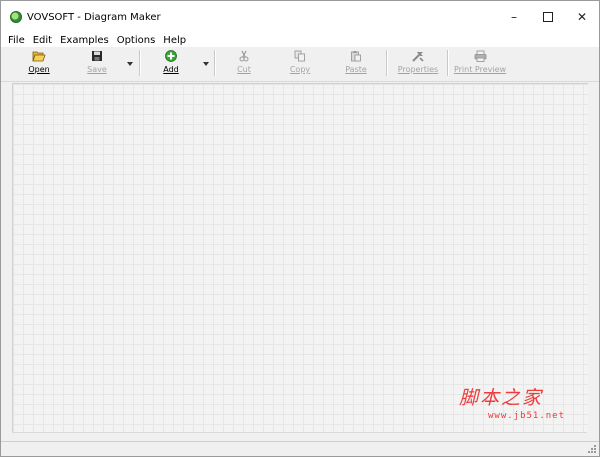  What do you see at coordinates (244, 64) in the screenshot?
I see `cut-button: Cut` at bounding box center [244, 64].